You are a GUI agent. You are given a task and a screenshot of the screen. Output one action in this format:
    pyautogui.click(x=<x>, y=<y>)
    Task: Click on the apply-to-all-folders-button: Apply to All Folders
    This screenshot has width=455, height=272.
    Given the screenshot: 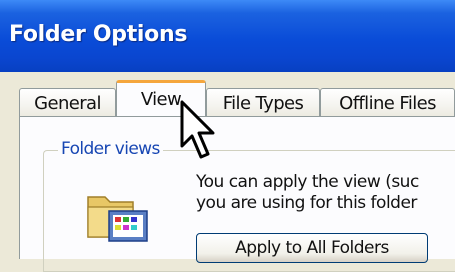 What is the action you would take?
    pyautogui.click(x=312, y=248)
    